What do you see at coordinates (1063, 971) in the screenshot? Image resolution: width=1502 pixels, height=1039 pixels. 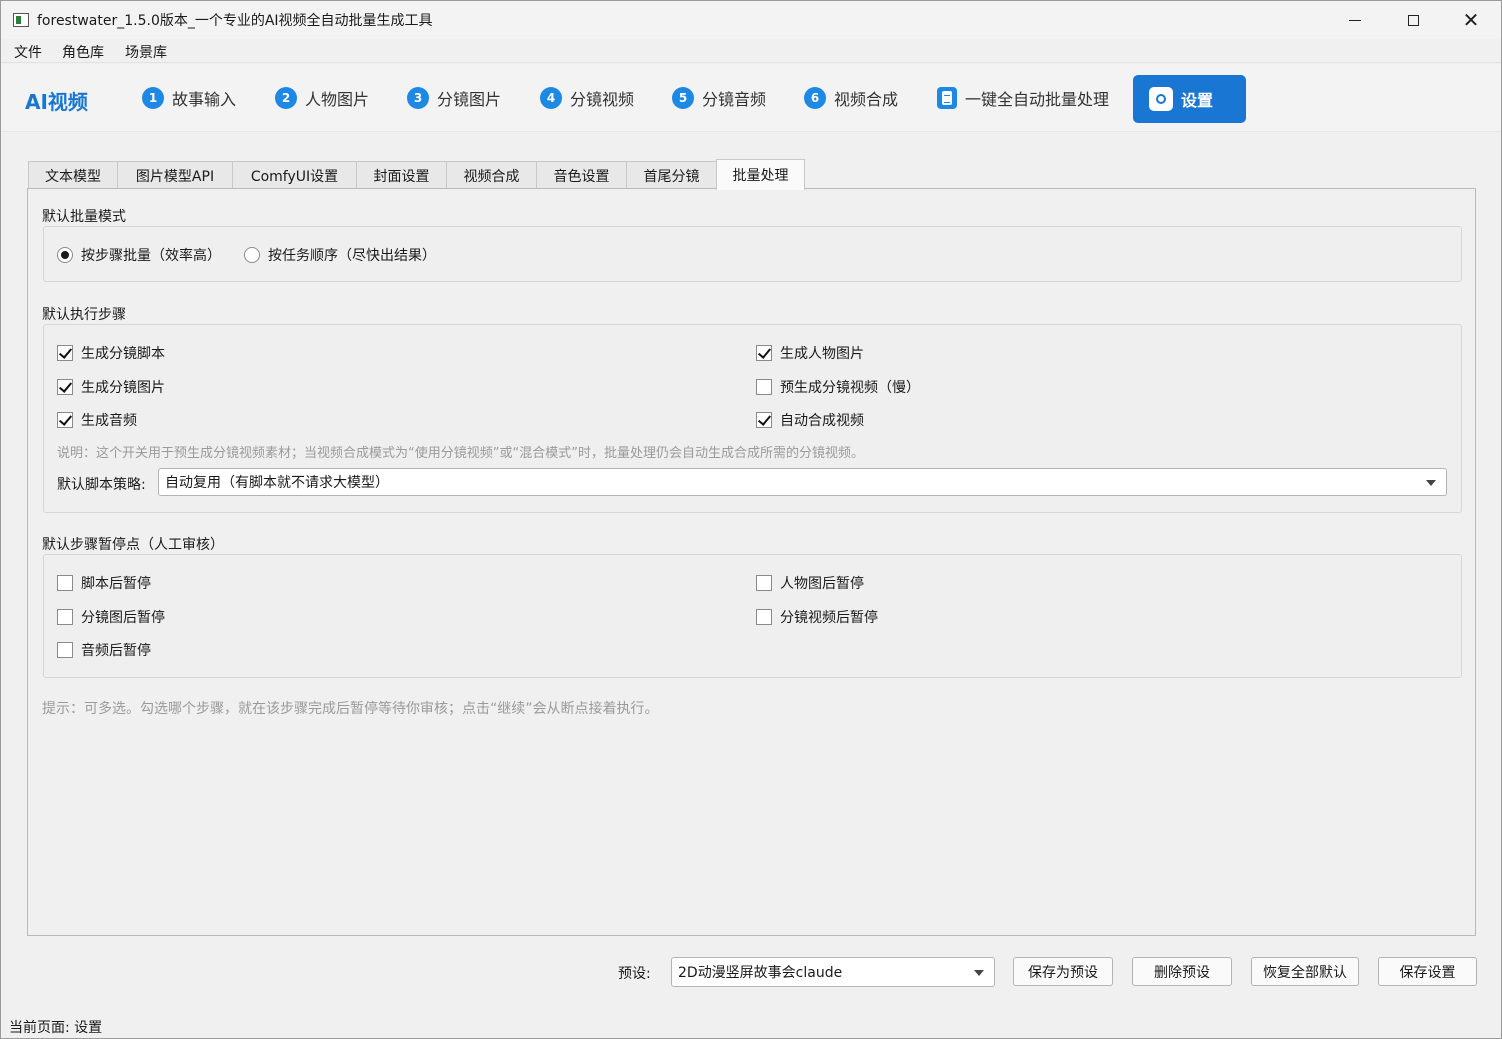 I see `save-as-preset-button: 保存为预设` at bounding box center [1063, 971].